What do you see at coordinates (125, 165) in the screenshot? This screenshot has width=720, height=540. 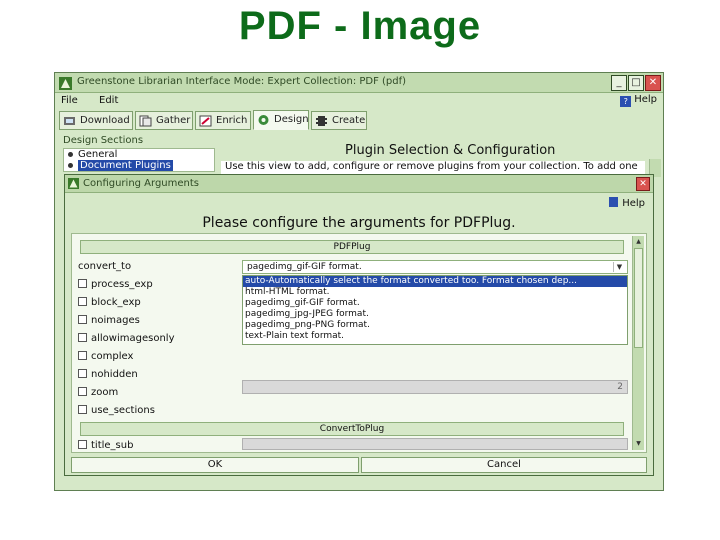 I see `design-section-label: Document Plugins` at bounding box center [125, 165].